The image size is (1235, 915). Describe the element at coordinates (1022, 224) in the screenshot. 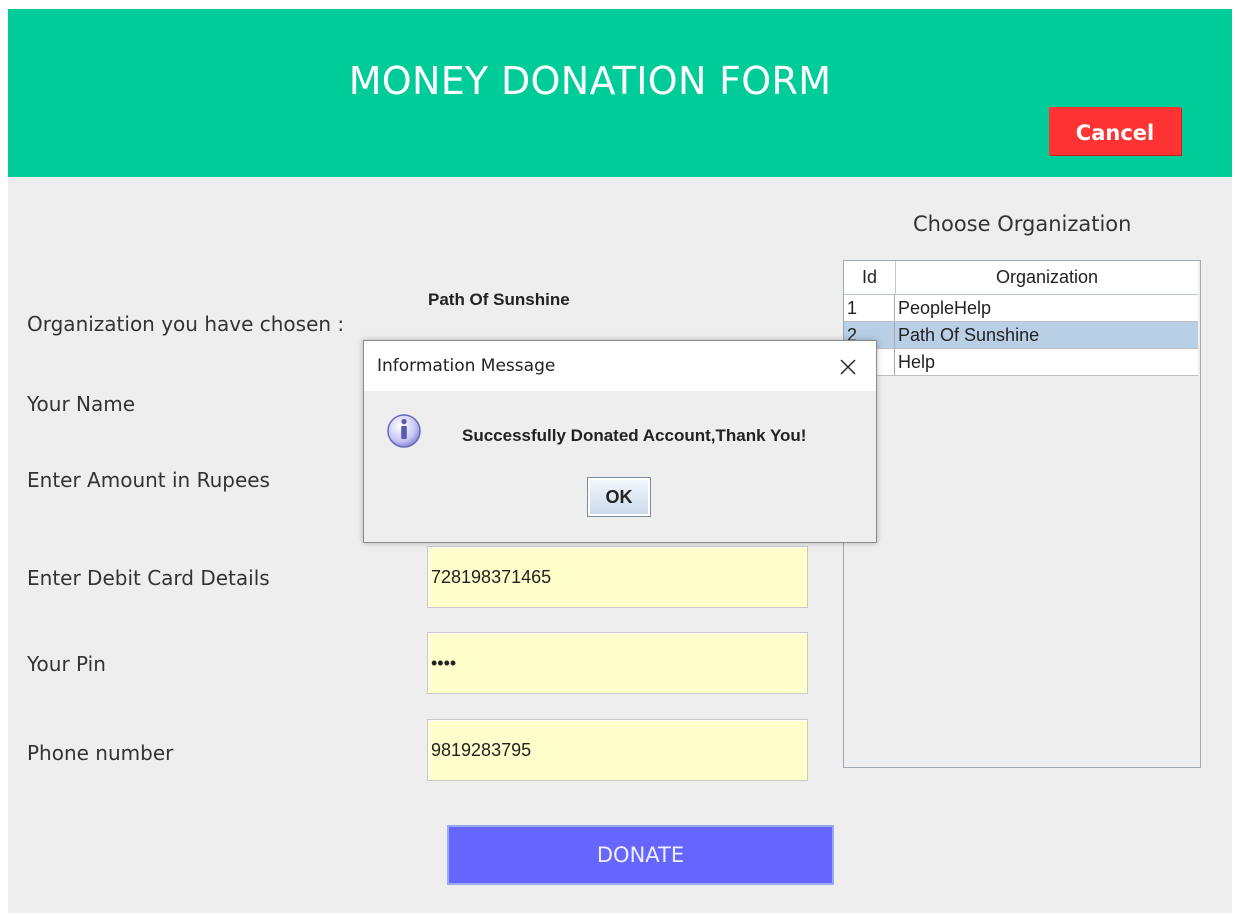

I see `choose-org-heading: Choose Organization` at that location.